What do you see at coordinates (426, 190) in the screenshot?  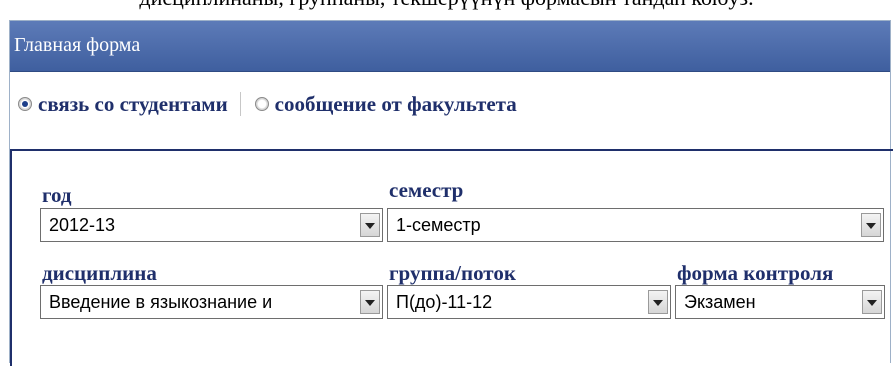 I see `semester-label: семестр` at bounding box center [426, 190].